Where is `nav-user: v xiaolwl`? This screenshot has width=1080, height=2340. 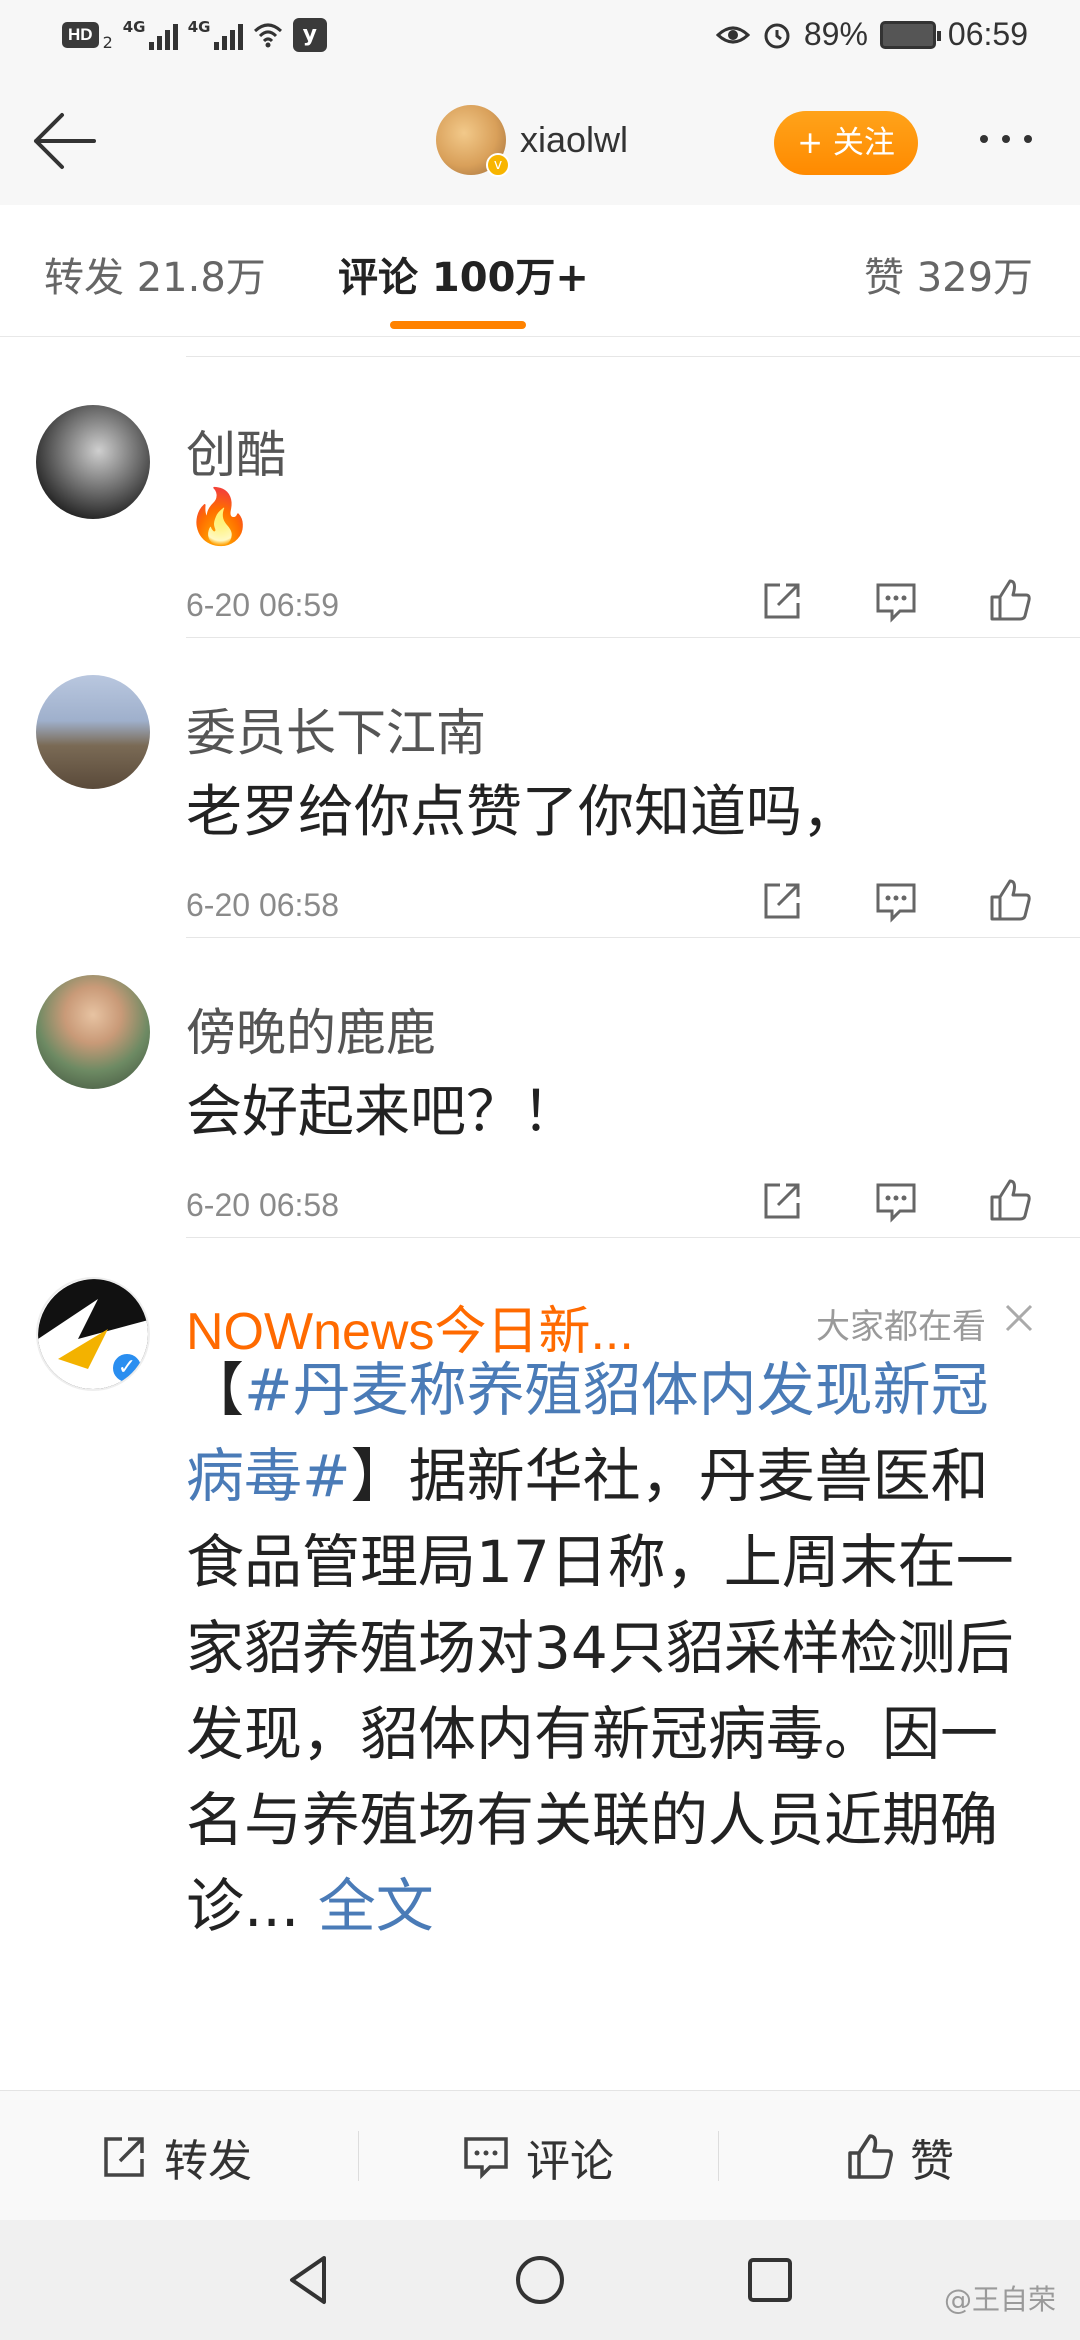 nav-user: v xiaolwl is located at coordinates (532, 141).